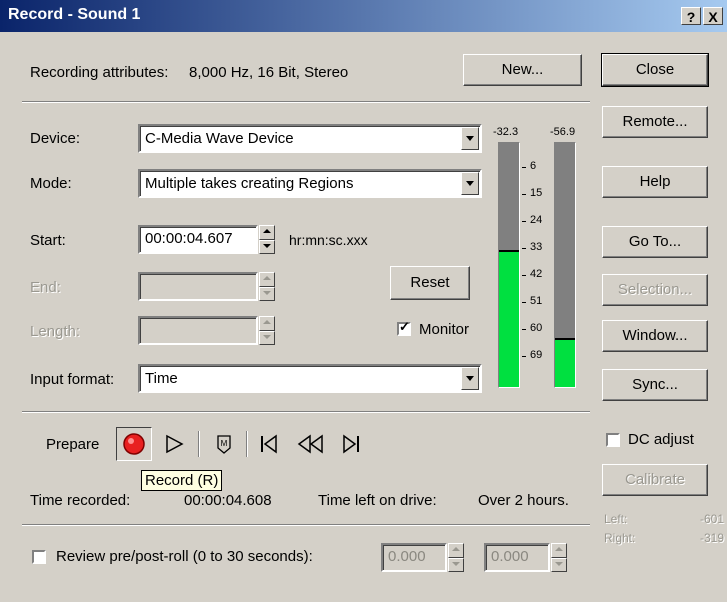 The image size is (727, 602). I want to click on input-format-value: Time, so click(161, 378).